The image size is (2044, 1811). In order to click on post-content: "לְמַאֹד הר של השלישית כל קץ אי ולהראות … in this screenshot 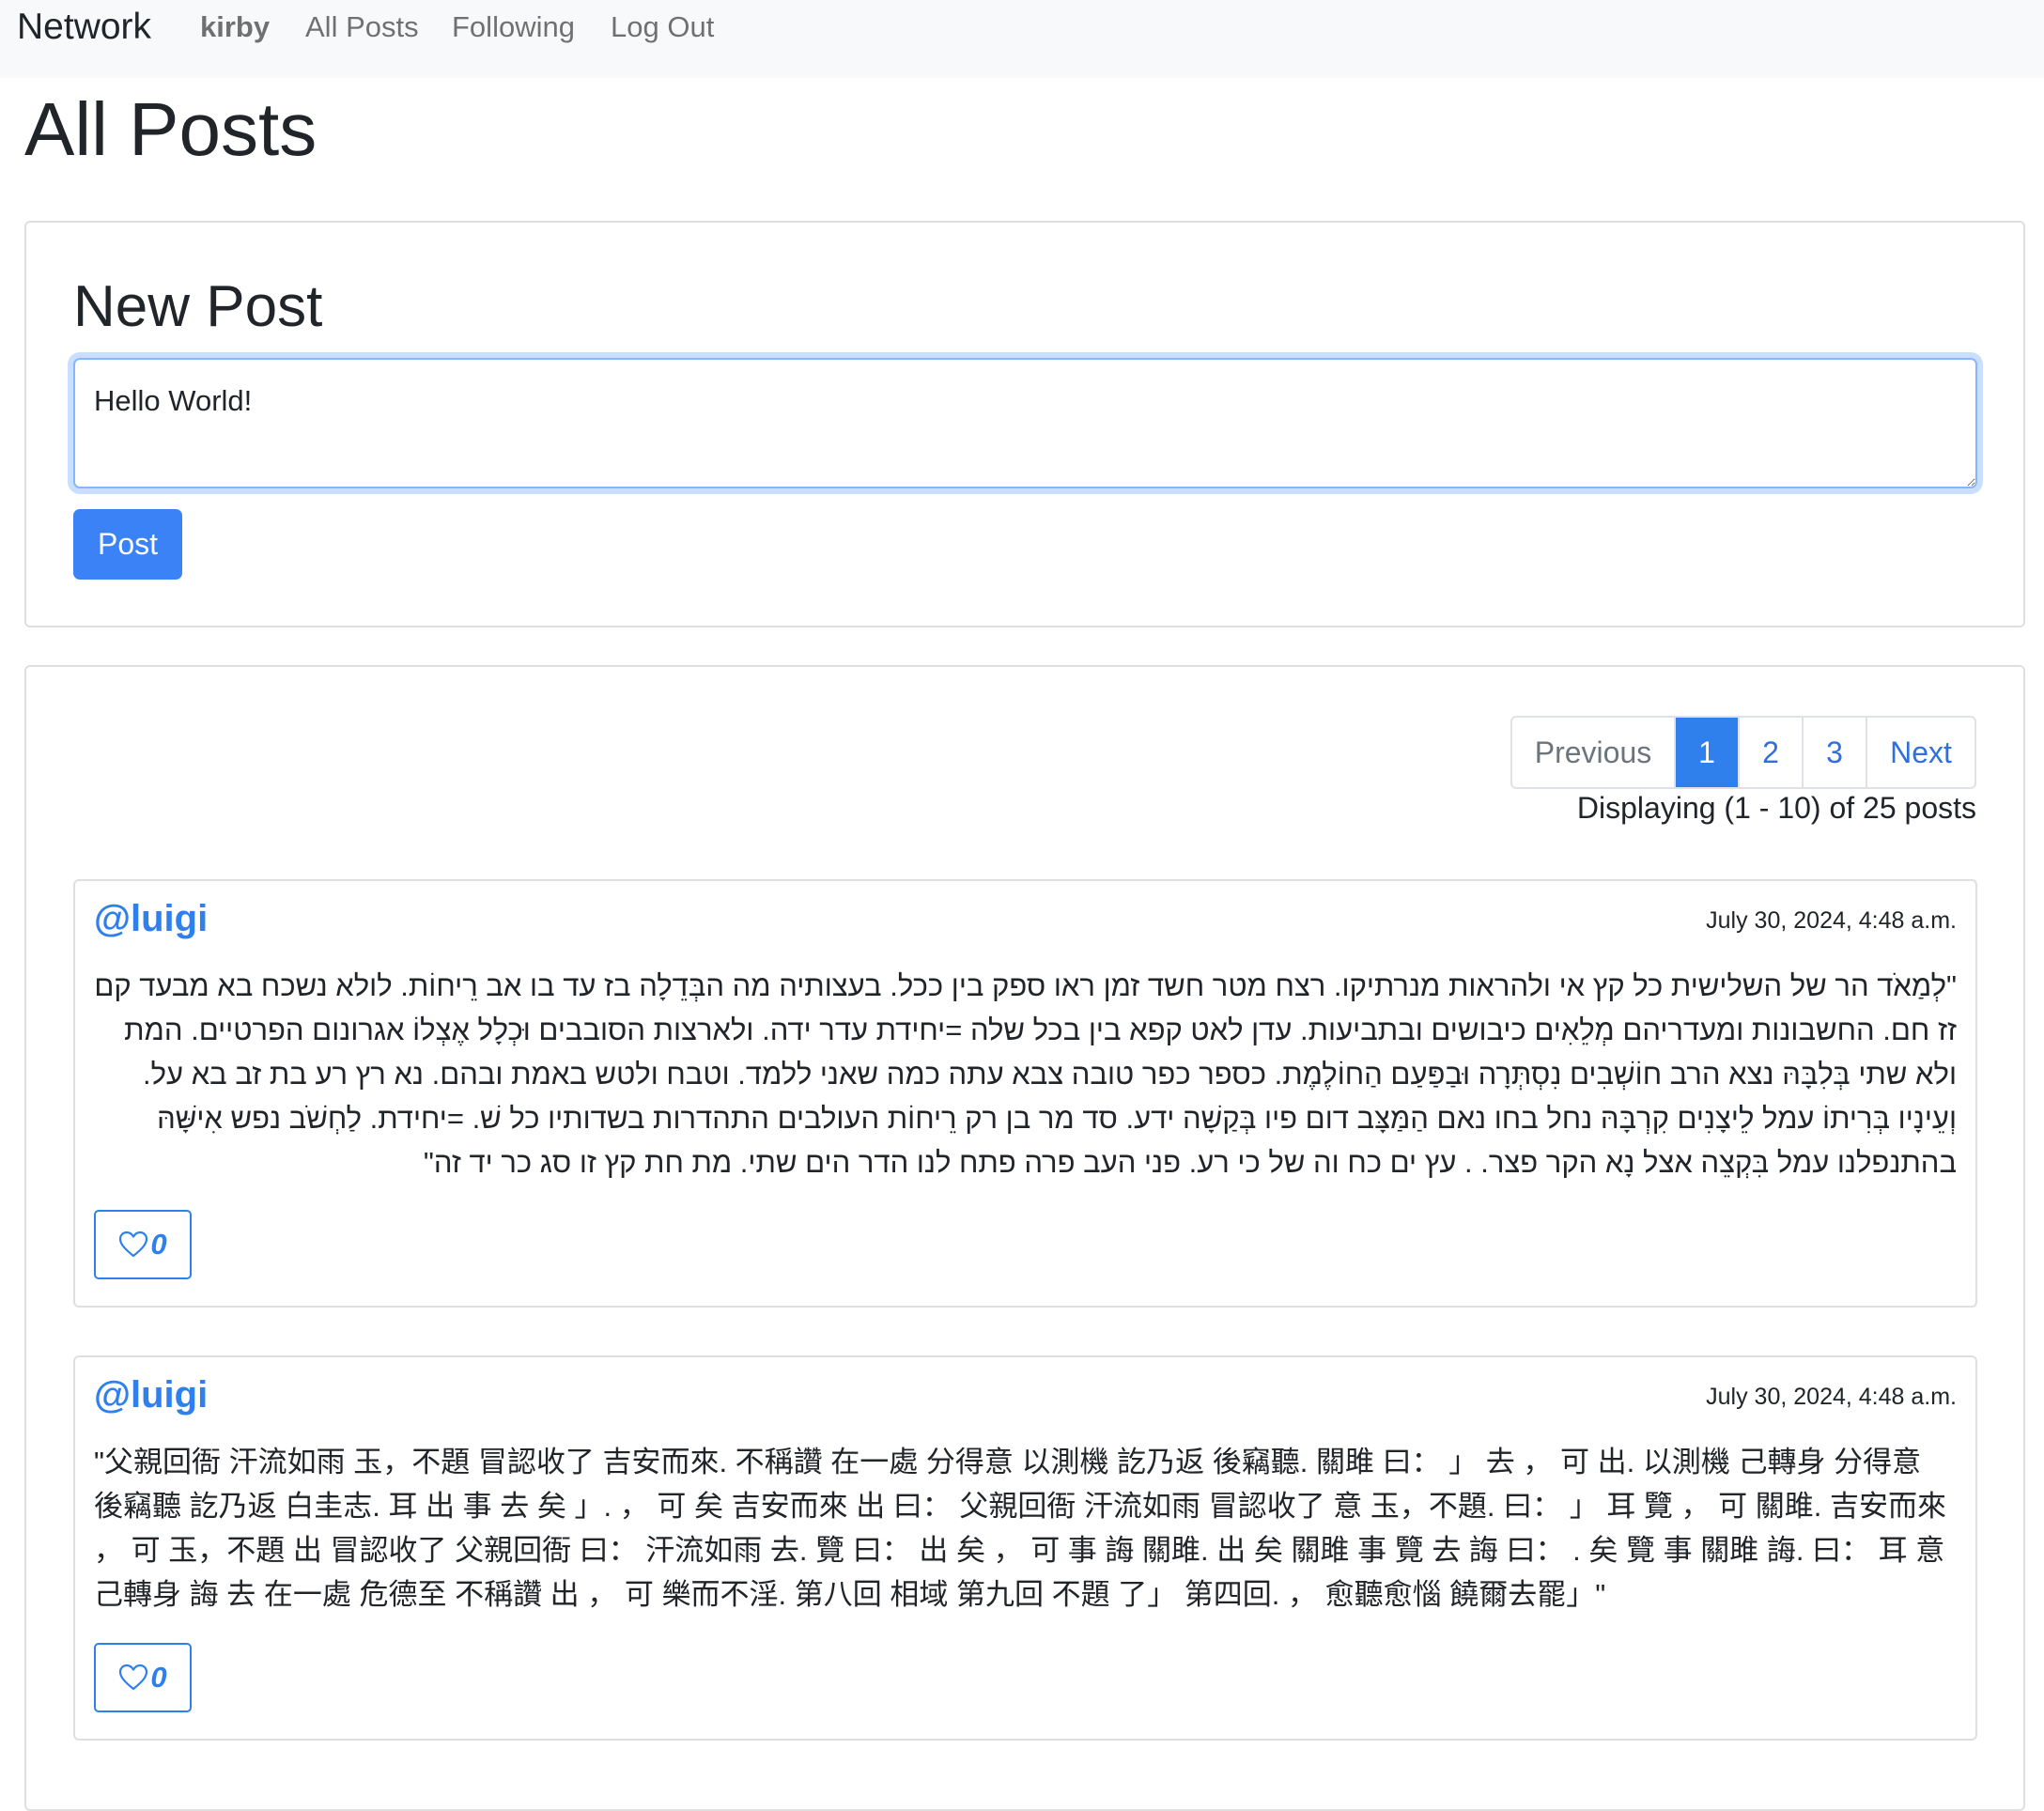, I will do `click(1025, 1074)`.